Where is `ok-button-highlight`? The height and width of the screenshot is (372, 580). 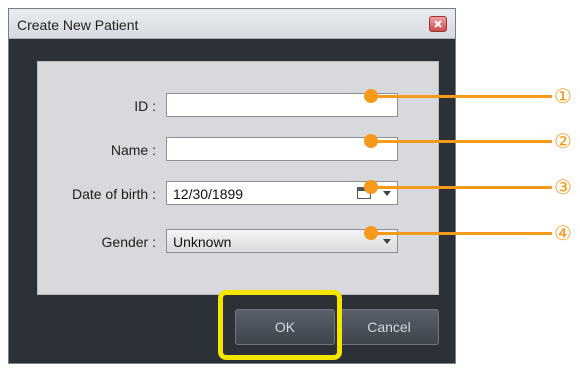 ok-button-highlight is located at coordinates (280, 325).